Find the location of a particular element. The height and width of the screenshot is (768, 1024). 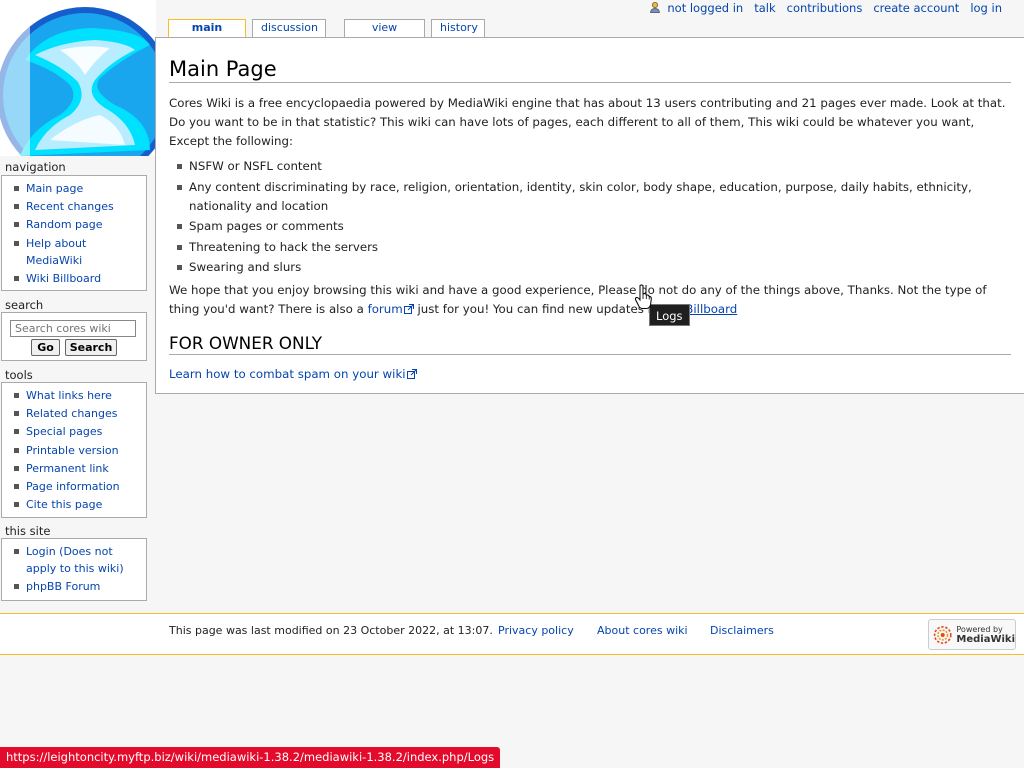

tab-history: history is located at coordinates (458, 28).